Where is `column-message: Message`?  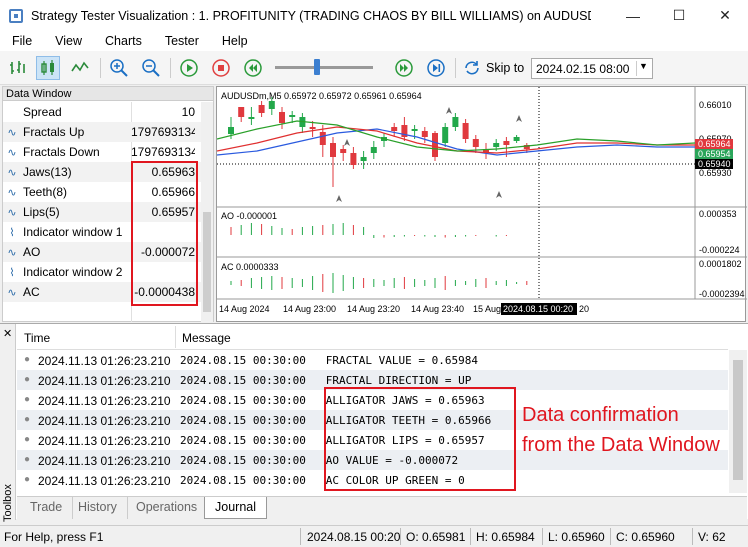 column-message: Message is located at coordinates (206, 338).